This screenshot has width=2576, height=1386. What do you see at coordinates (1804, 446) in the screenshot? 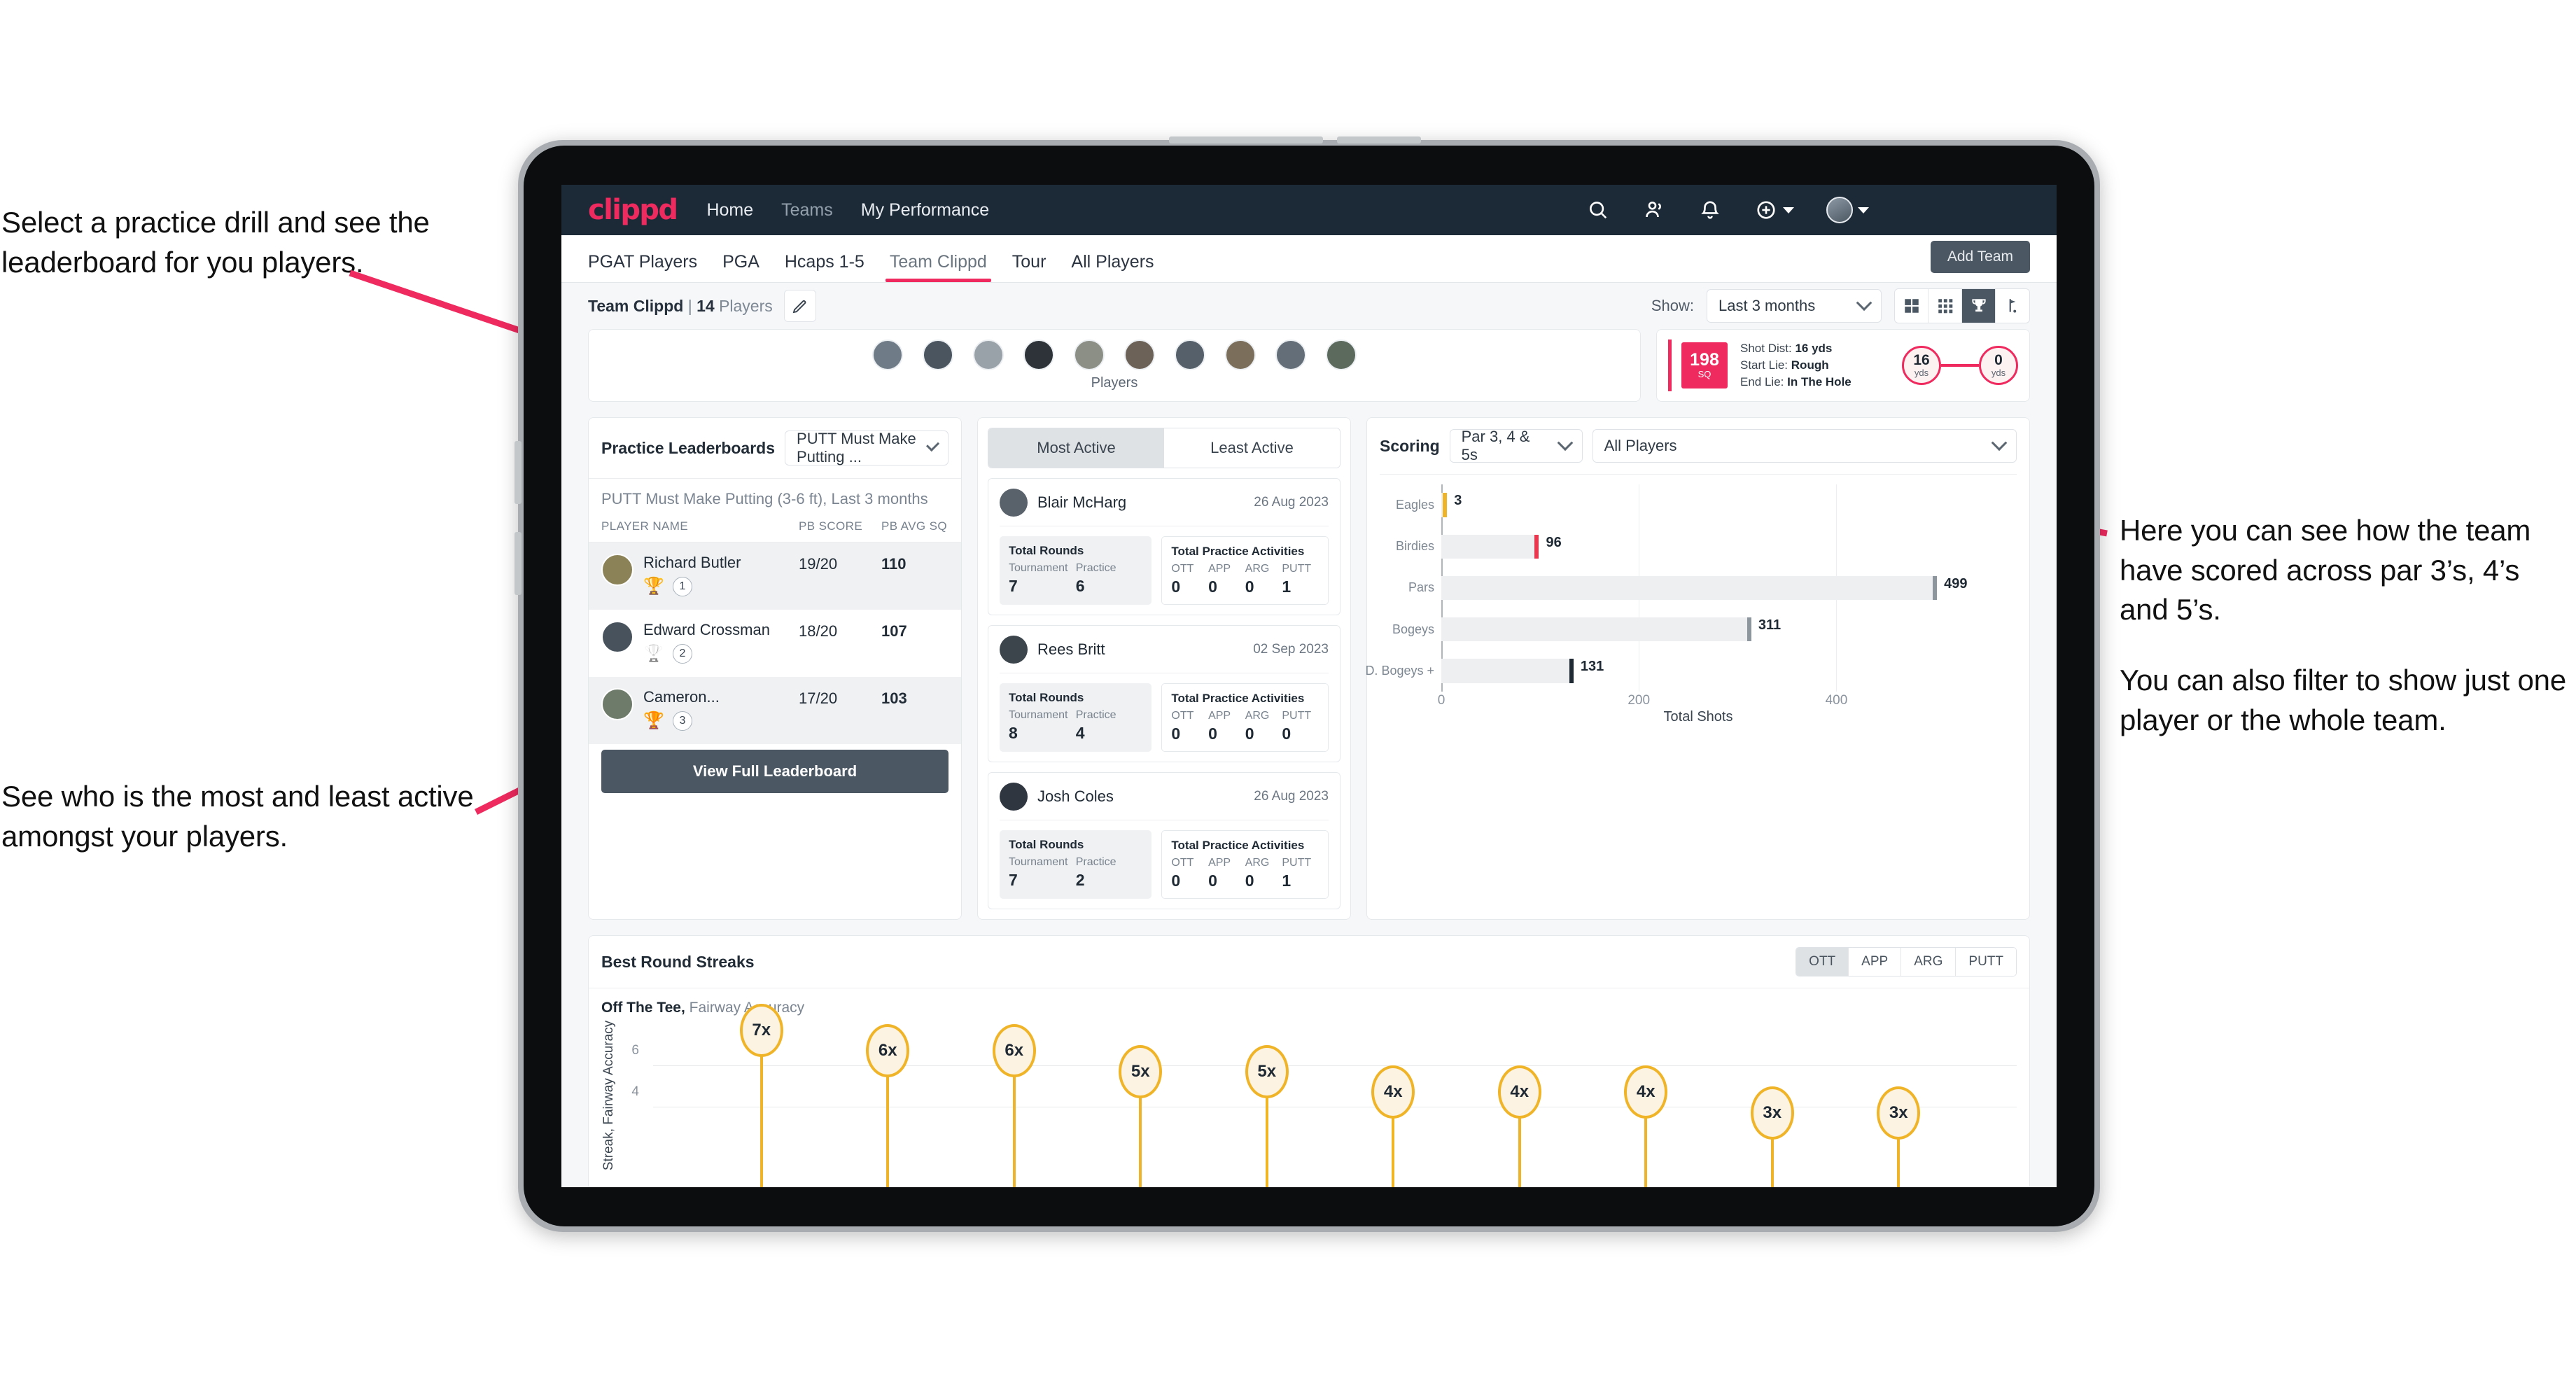
I see `player-filter-select: All Players` at bounding box center [1804, 446].